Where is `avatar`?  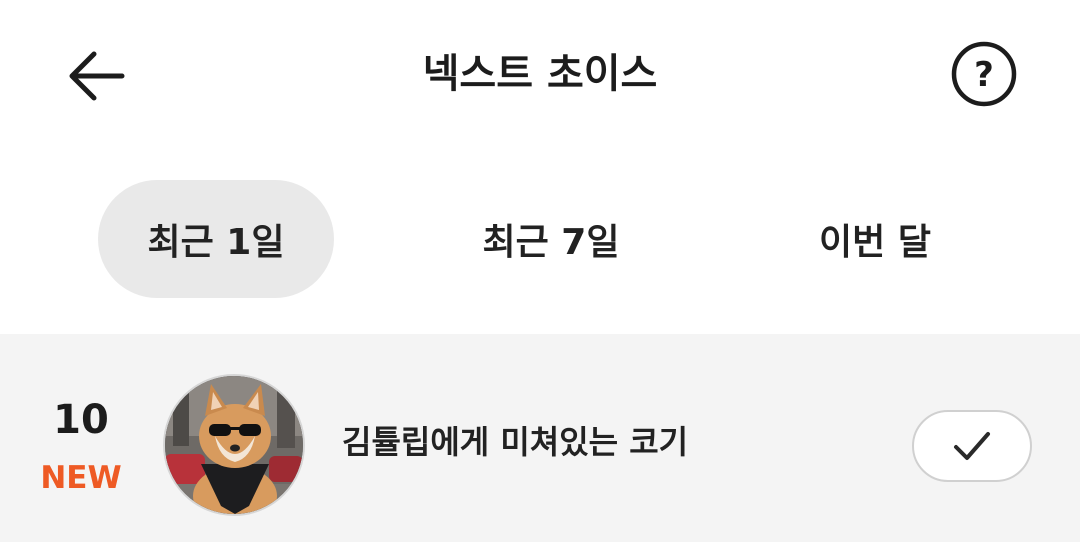
avatar is located at coordinates (234, 445).